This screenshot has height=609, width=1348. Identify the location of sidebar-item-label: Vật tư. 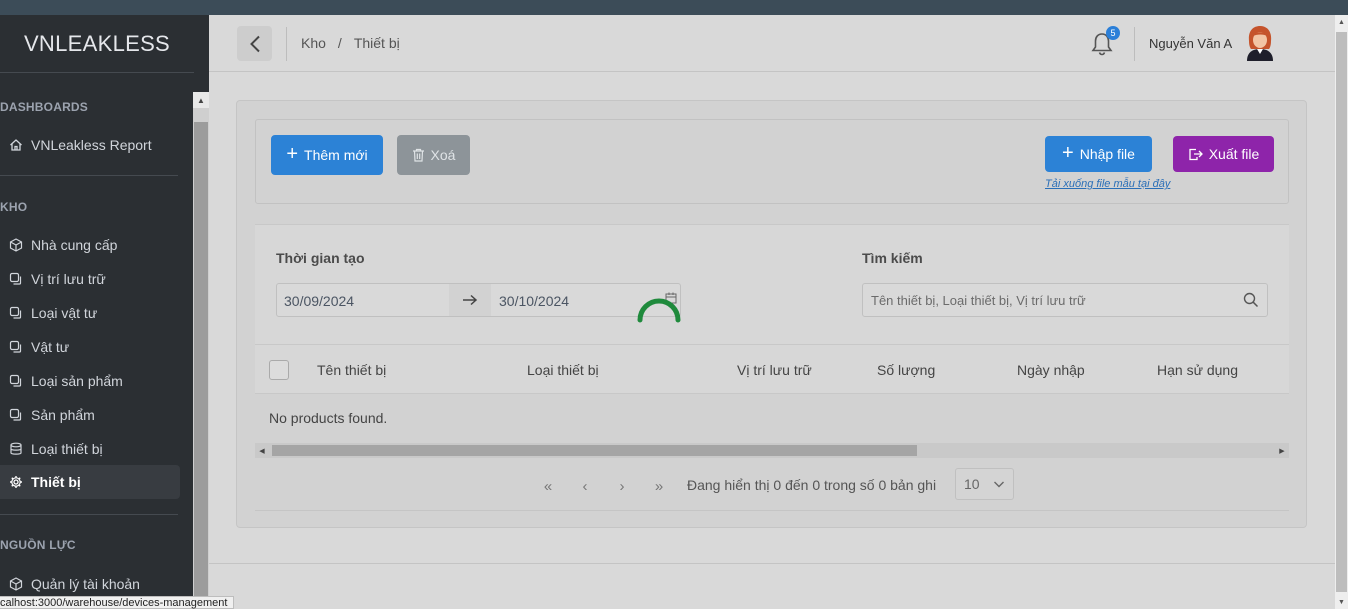
(50, 347).